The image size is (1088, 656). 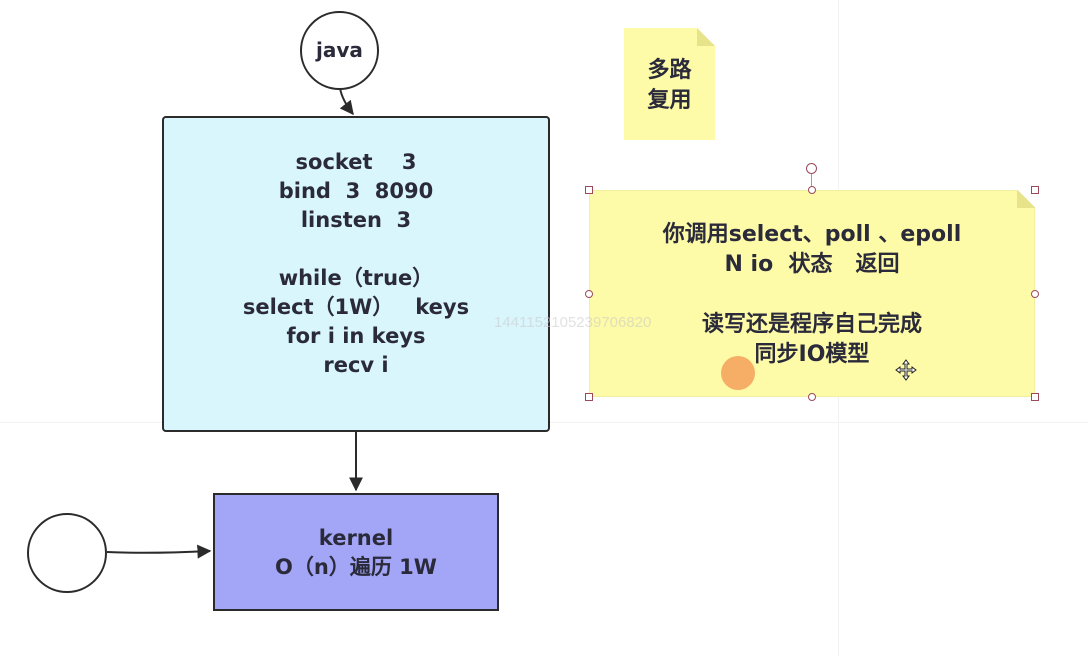 I want to click on note-multiplexing: 多路 复用, so click(x=669, y=84).